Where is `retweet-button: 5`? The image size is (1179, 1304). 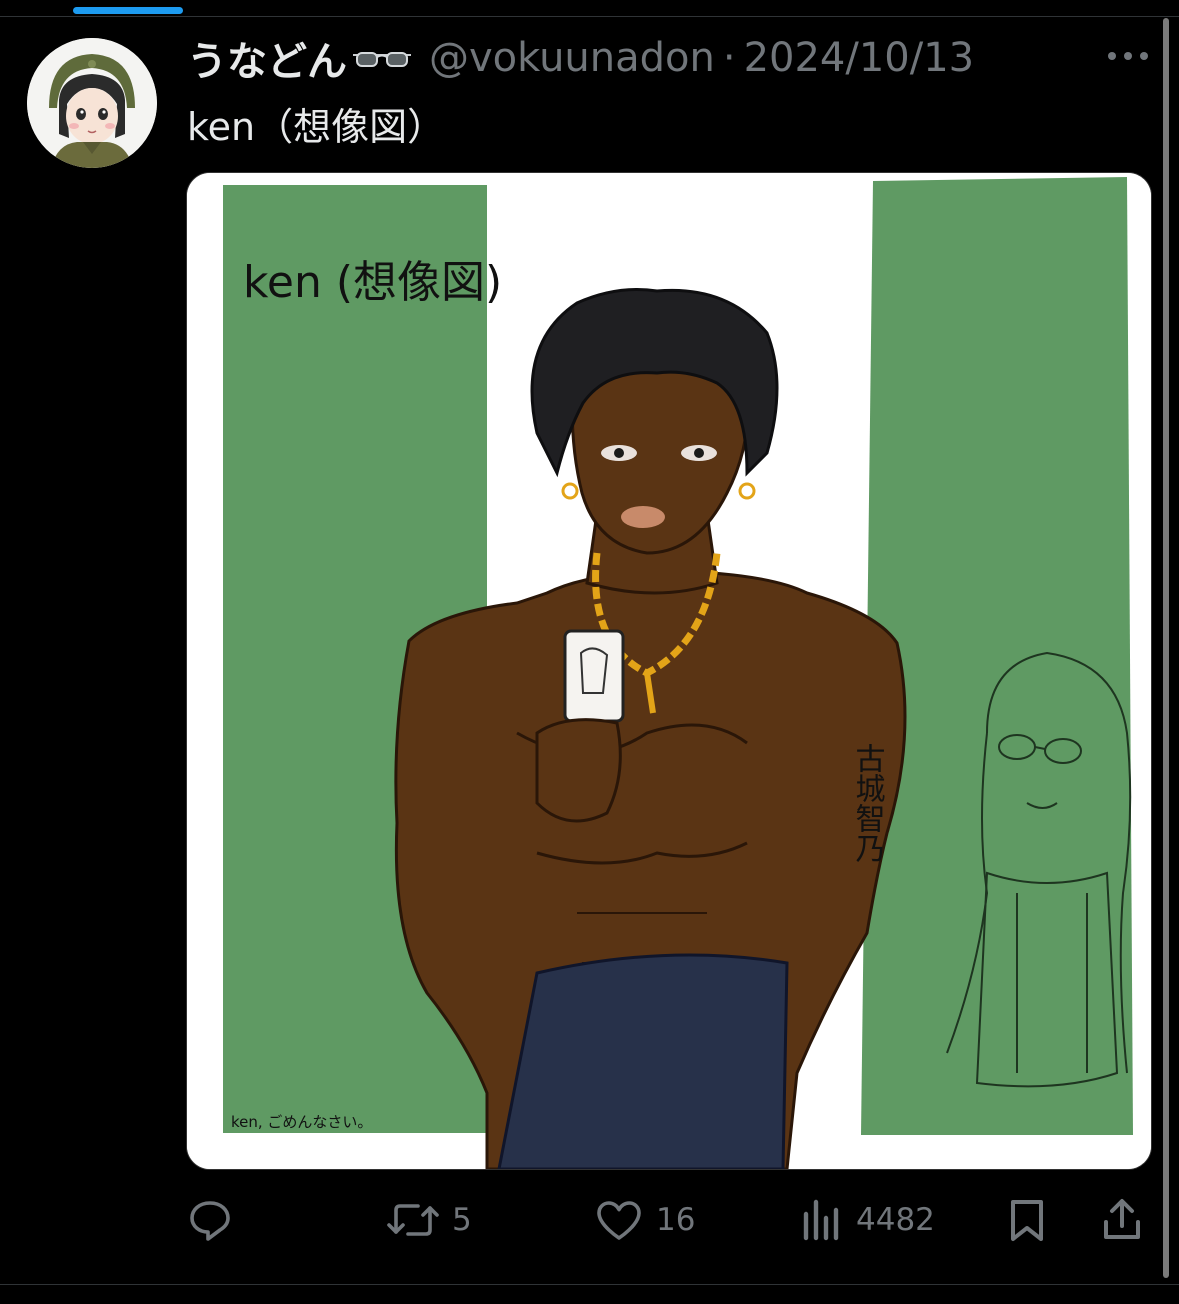
retweet-button: 5 is located at coordinates (429, 1220).